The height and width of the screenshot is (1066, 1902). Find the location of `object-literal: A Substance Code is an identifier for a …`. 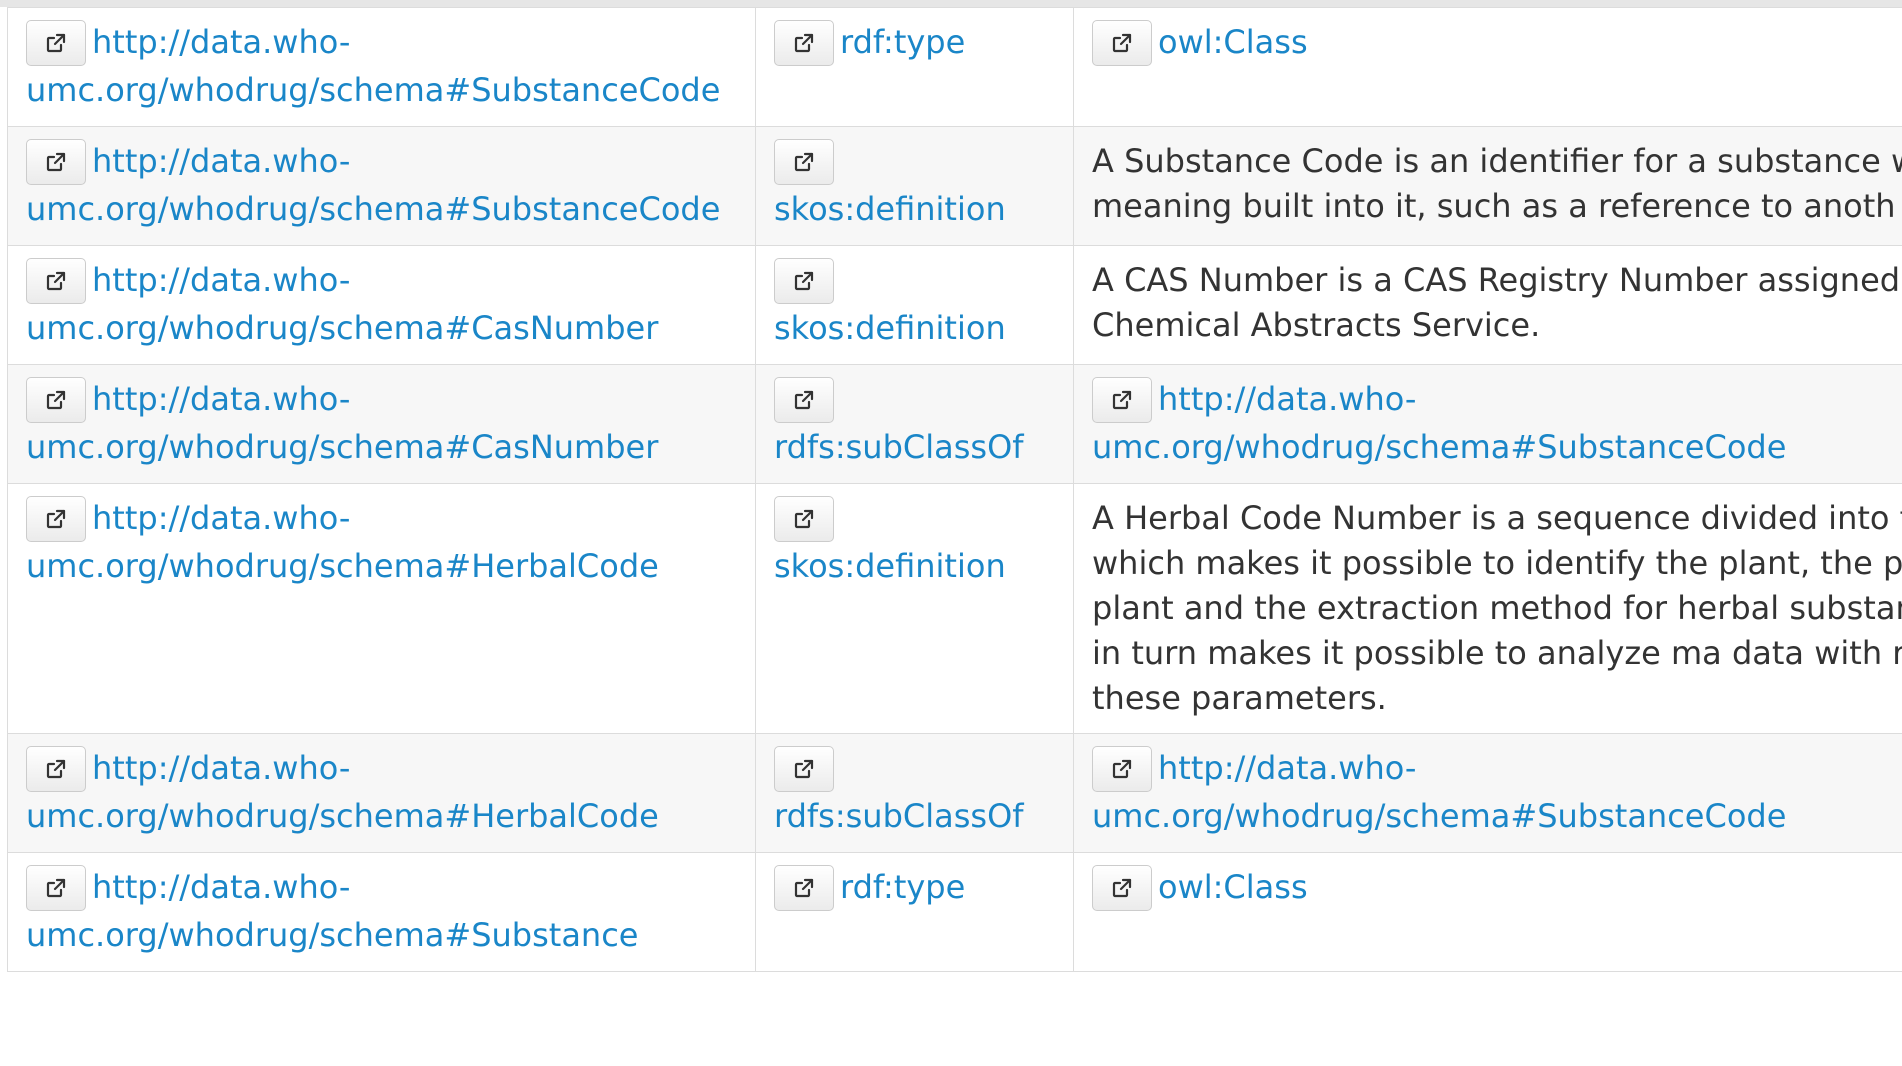

object-literal: A Substance Code is an identifier for a … is located at coordinates (1497, 183).